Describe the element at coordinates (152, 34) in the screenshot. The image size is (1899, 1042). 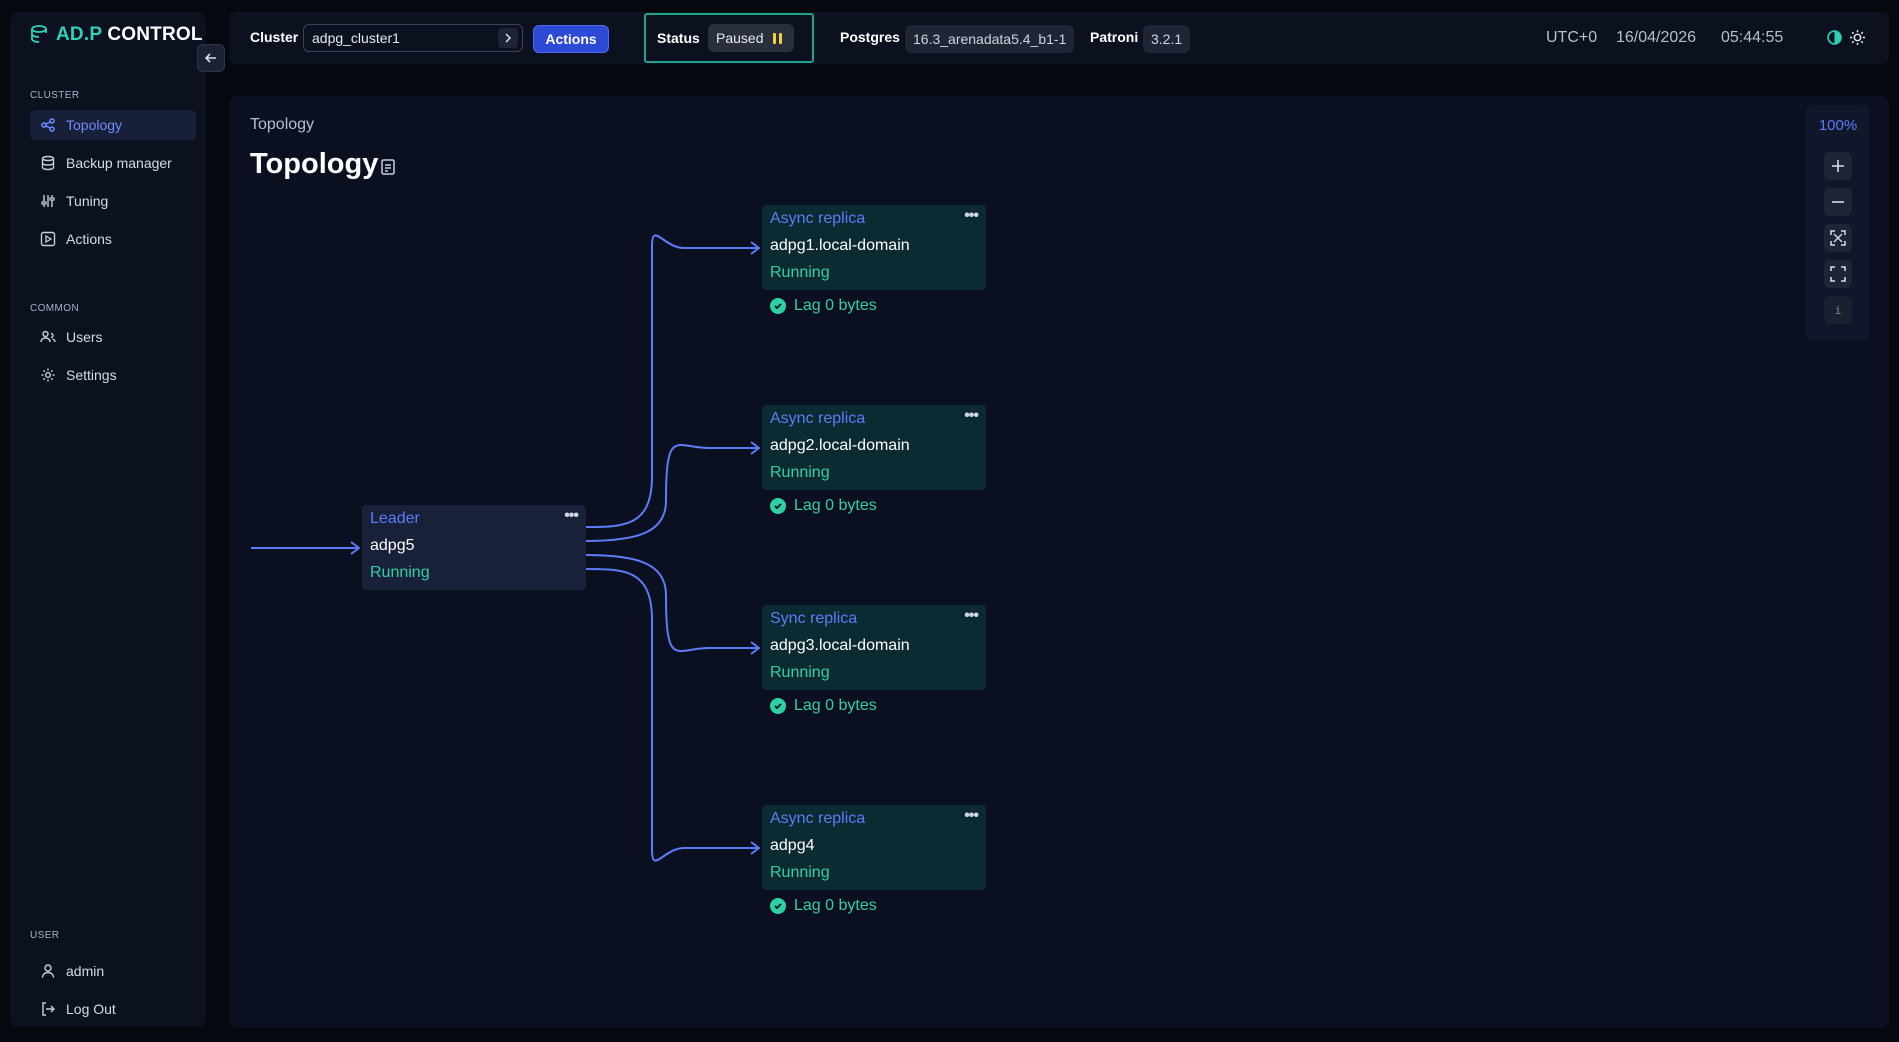
I see `logo-product: CONTROL` at that location.